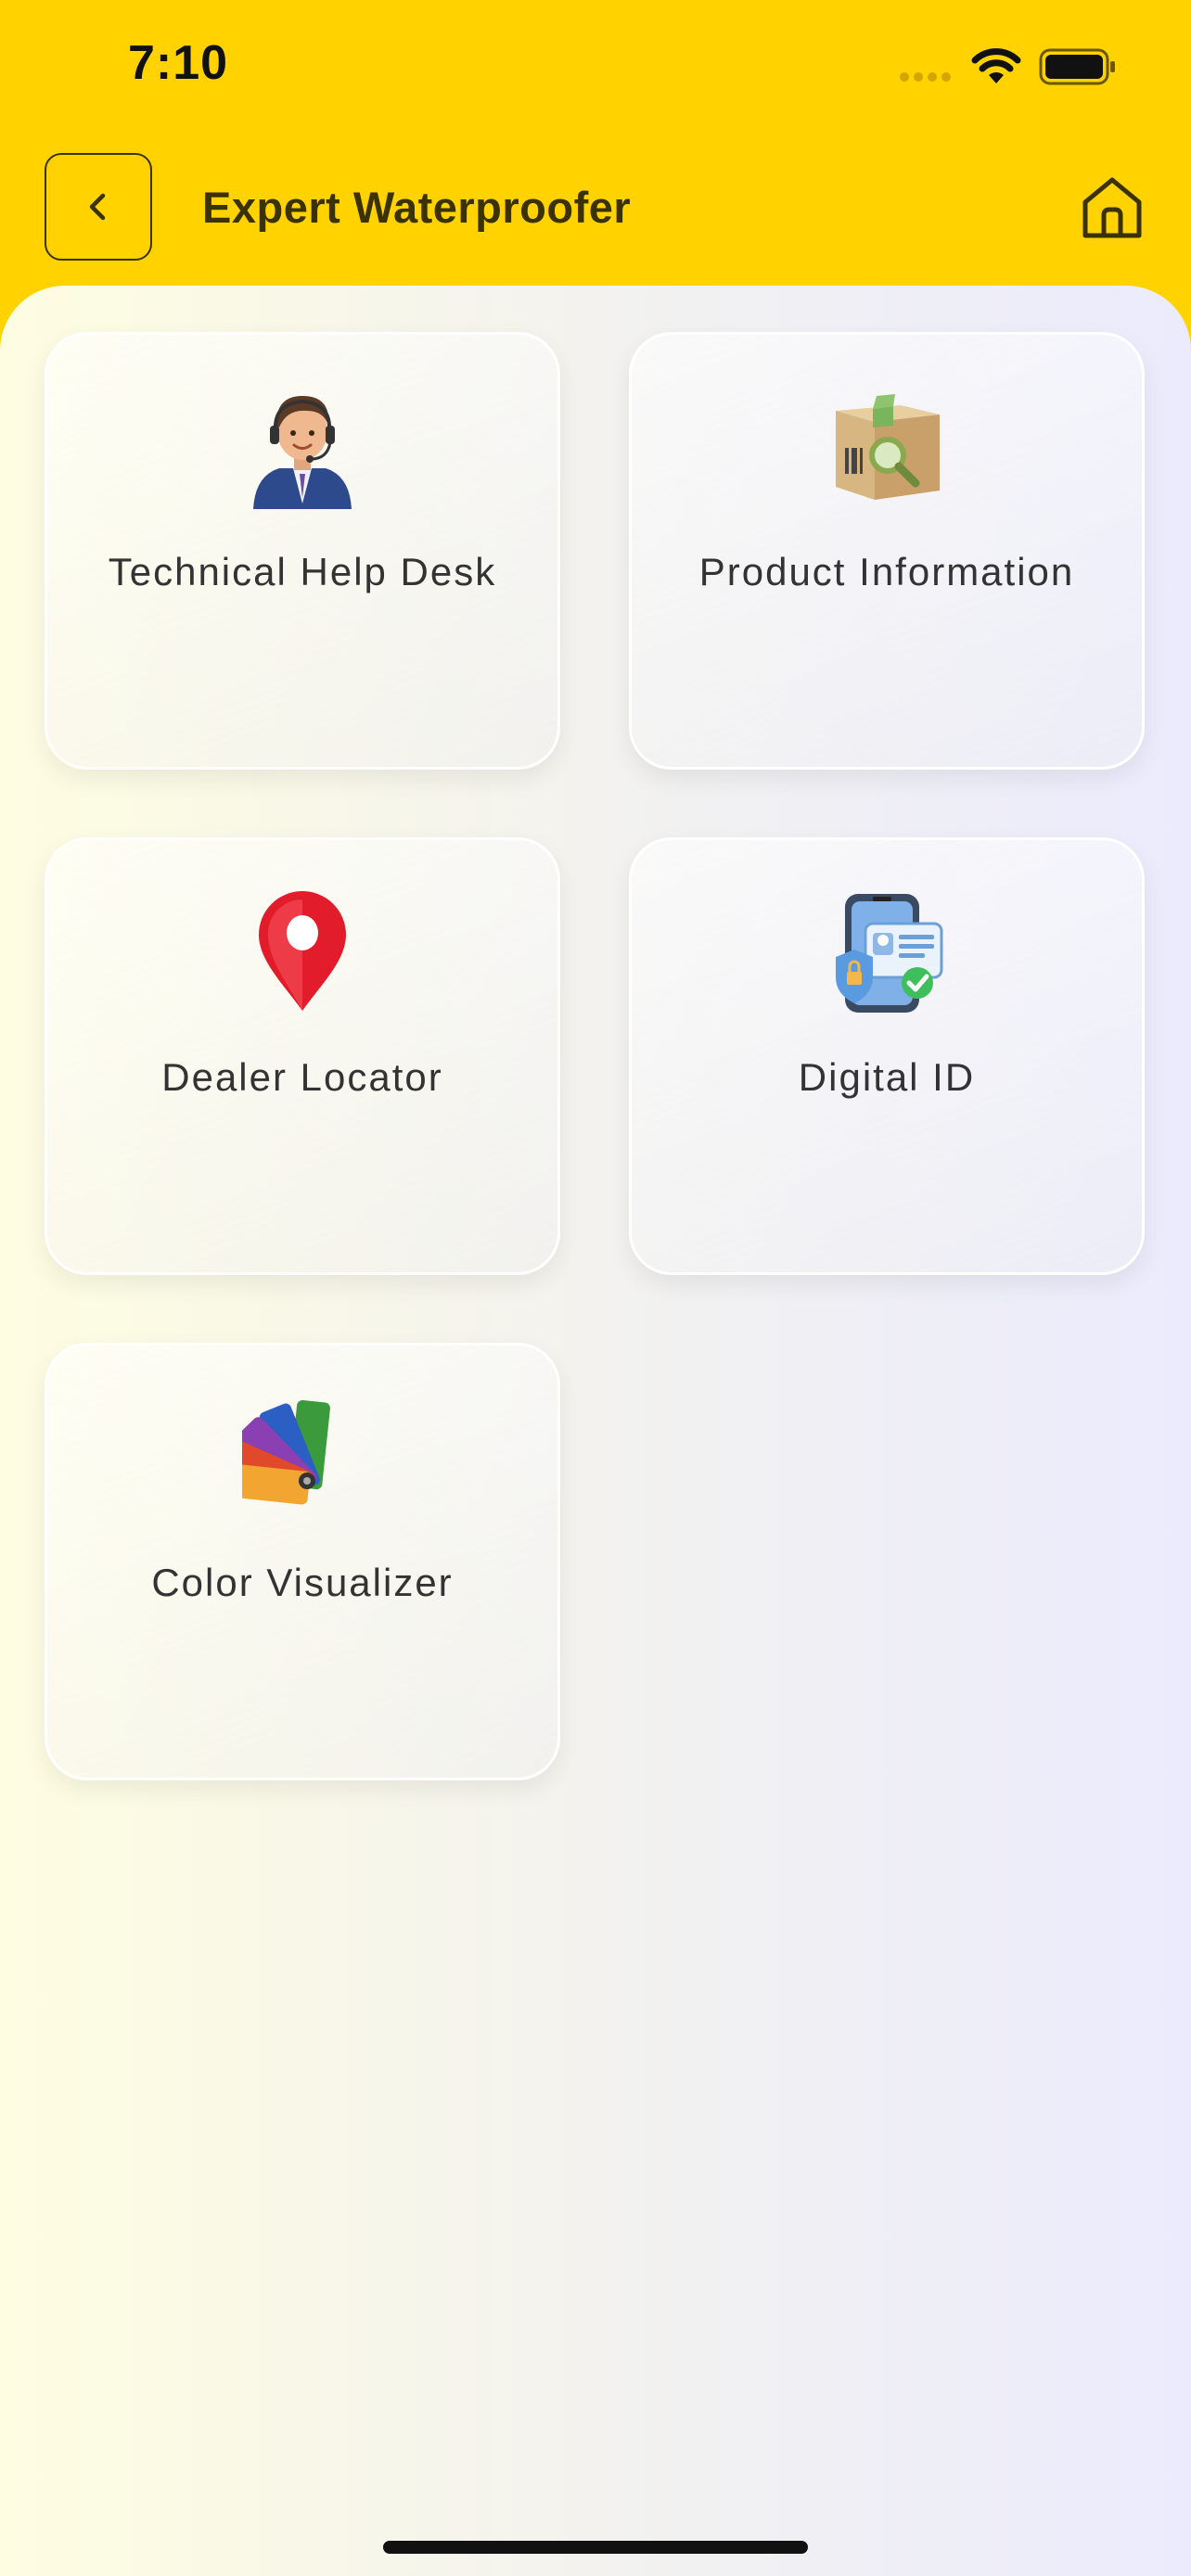  I want to click on page-title: Expert Waterproofer, so click(417, 207).